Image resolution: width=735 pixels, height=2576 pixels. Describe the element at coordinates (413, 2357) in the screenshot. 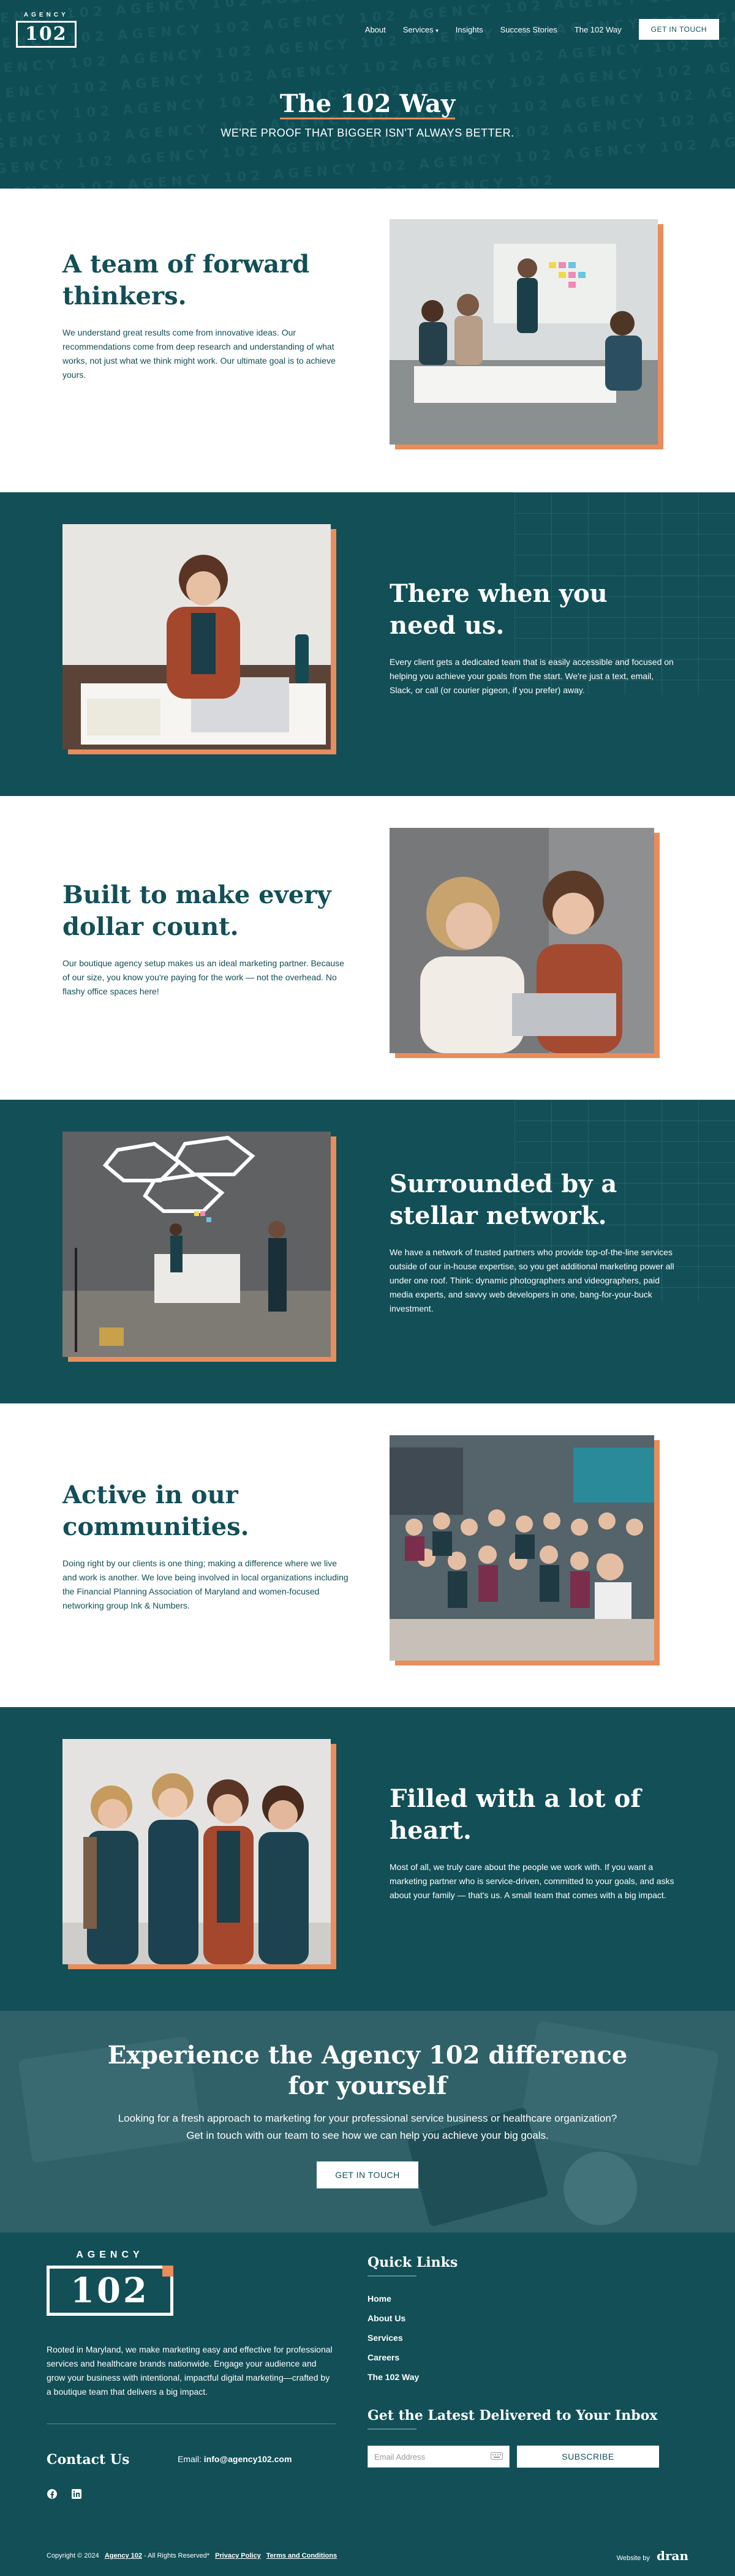

I see `footer-link-careers: Careers` at that location.